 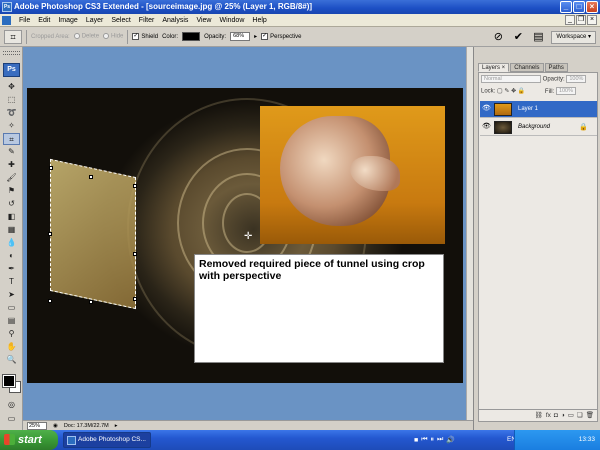 I want to click on hide-radio, so click(x=106, y=36).